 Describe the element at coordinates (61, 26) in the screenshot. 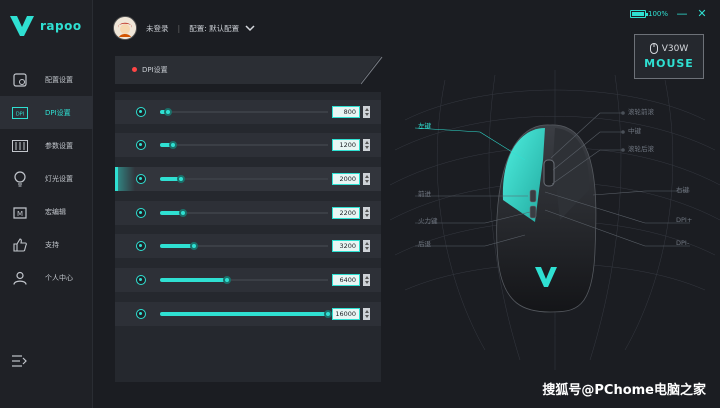

I see `brand-name: rapoo` at that location.